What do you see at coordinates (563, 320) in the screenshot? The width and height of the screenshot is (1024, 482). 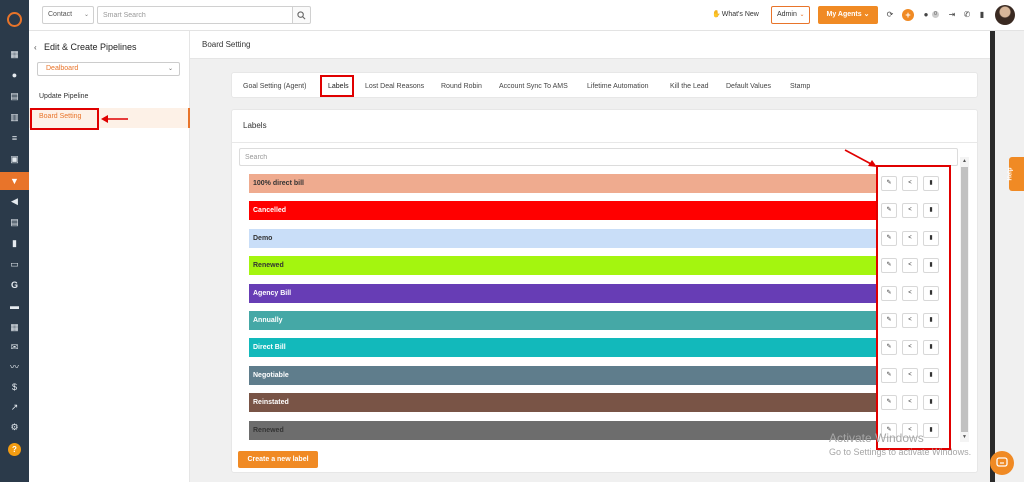 I see `label-color-bar: Annually` at bounding box center [563, 320].